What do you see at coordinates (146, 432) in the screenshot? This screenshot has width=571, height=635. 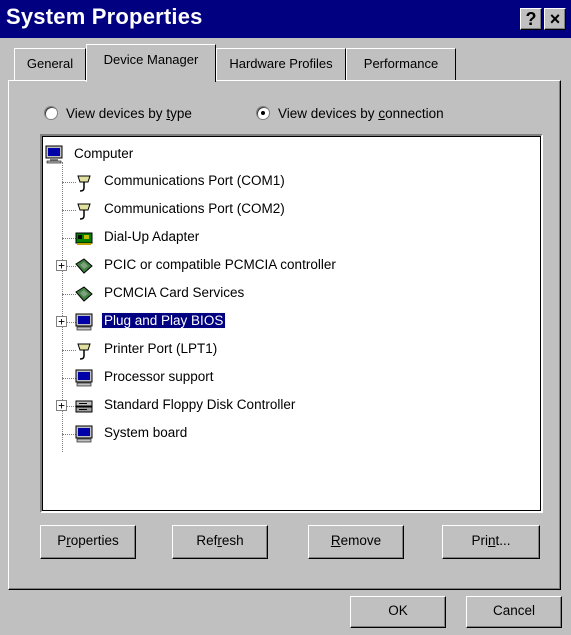 I see `tree-item-label: System board` at bounding box center [146, 432].